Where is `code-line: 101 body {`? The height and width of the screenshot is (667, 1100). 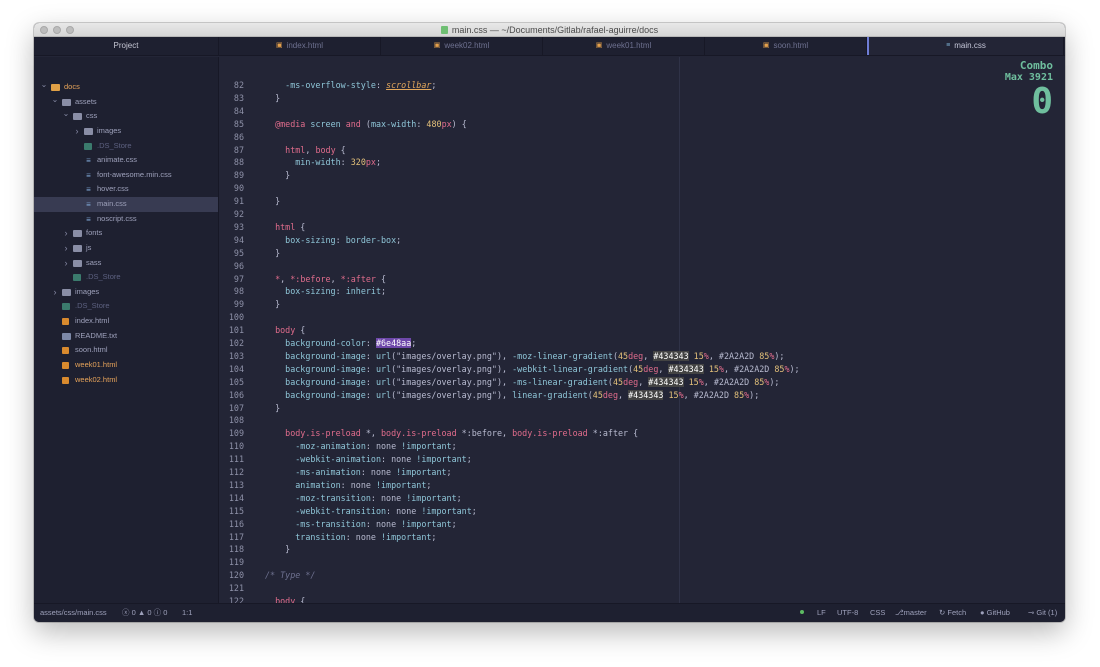 code-line: 101 body { is located at coordinates (642, 330).